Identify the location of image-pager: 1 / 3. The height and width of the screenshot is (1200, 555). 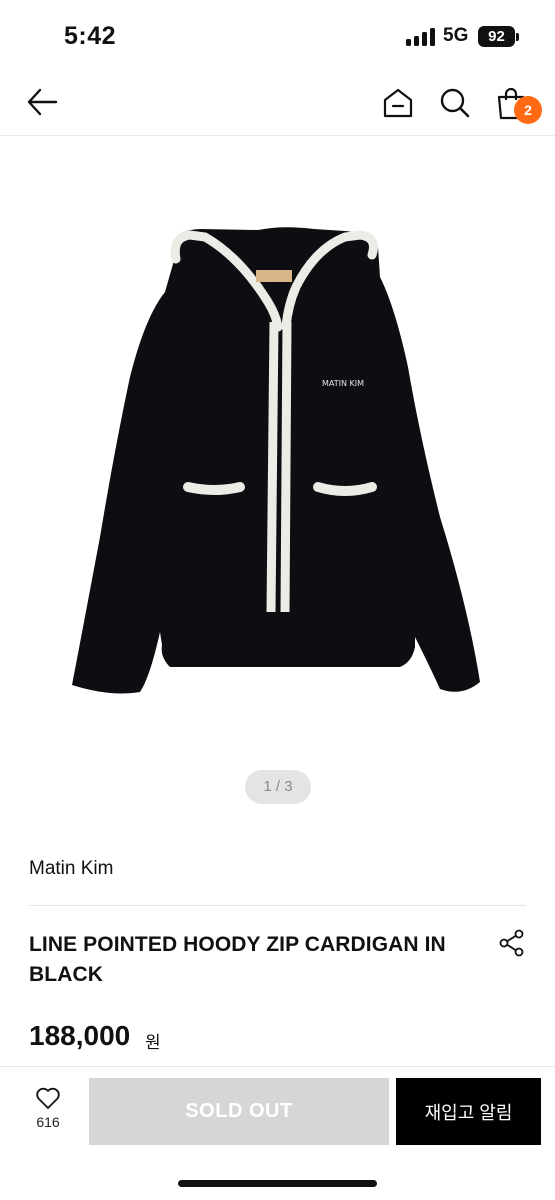
(278, 787).